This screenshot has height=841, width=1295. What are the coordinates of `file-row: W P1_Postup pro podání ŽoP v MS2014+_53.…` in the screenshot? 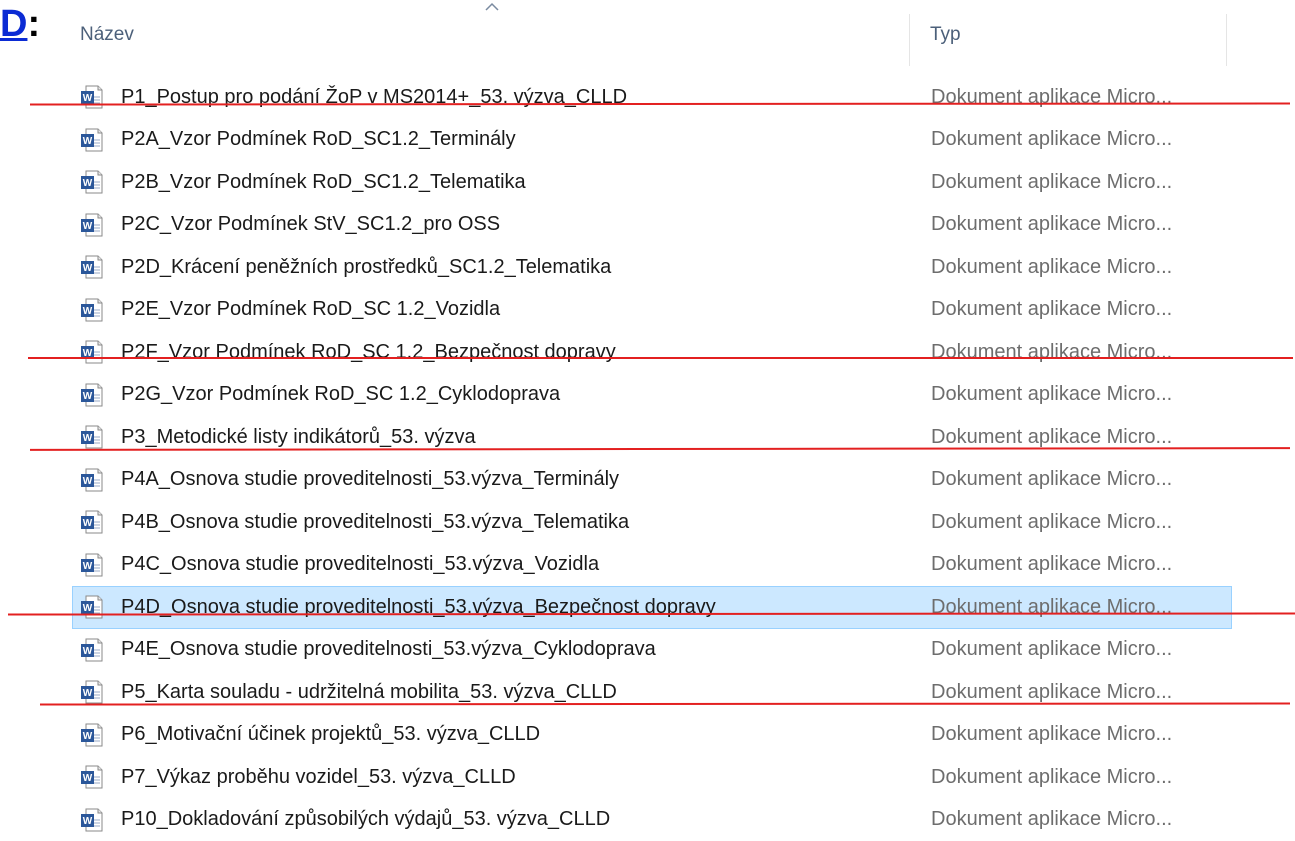 It's located at (652, 97).